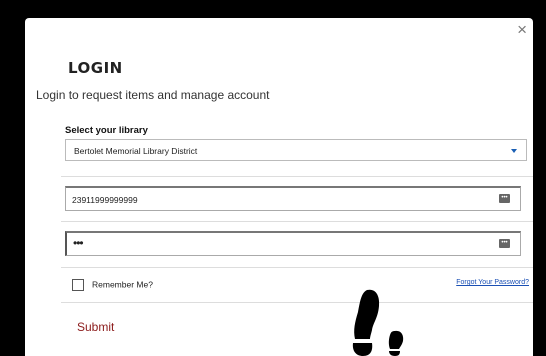 The width and height of the screenshot is (546, 356). Describe the element at coordinates (122, 284) in the screenshot. I see `remember-me-label: Remember Me?` at that location.